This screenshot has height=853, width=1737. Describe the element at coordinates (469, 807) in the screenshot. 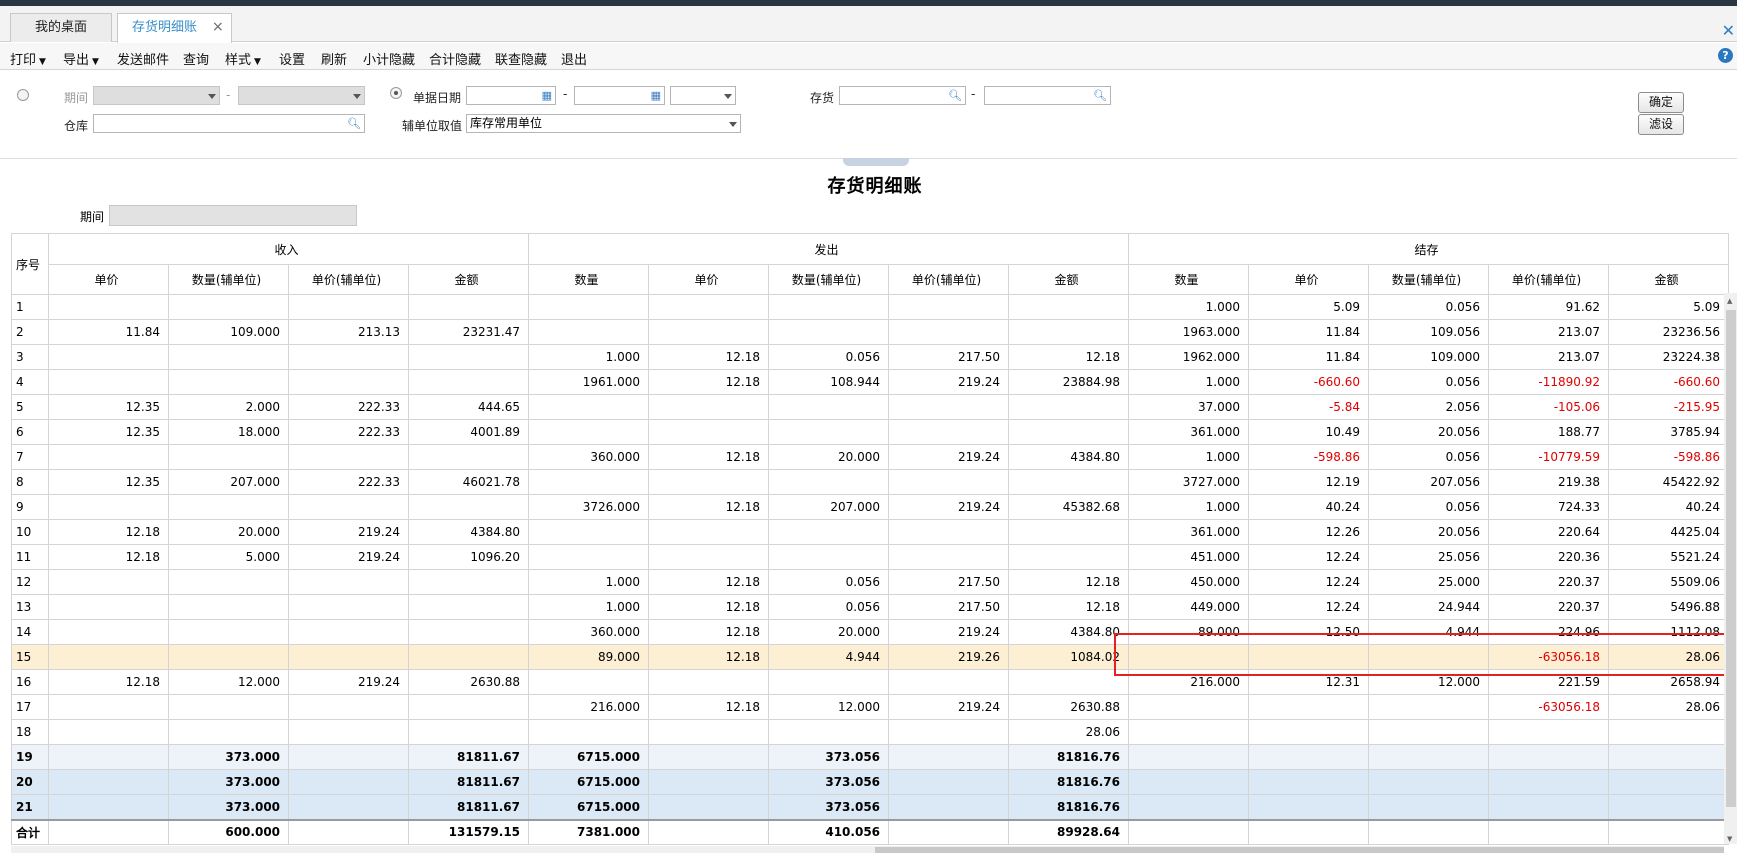

I see `table-cell: 81811.67` at that location.